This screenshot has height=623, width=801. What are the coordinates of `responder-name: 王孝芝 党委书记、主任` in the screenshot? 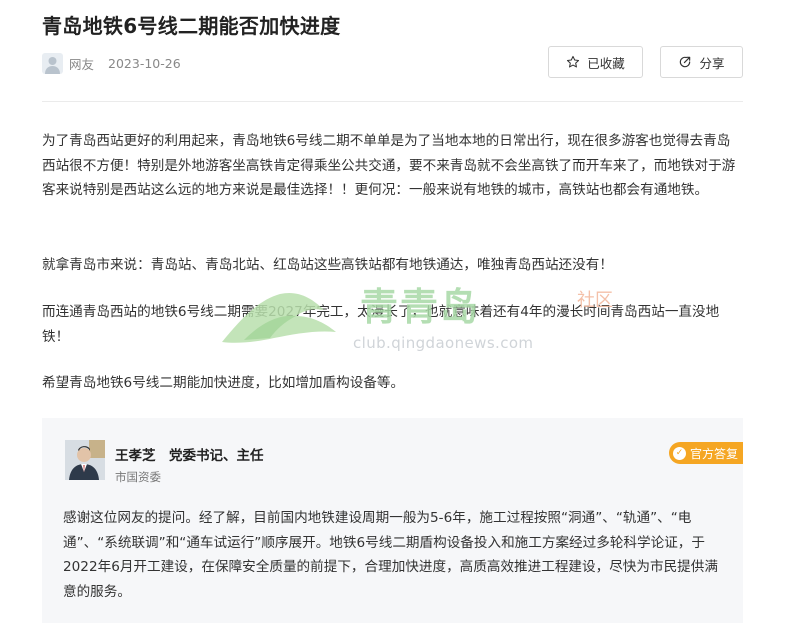 It's located at (189, 456).